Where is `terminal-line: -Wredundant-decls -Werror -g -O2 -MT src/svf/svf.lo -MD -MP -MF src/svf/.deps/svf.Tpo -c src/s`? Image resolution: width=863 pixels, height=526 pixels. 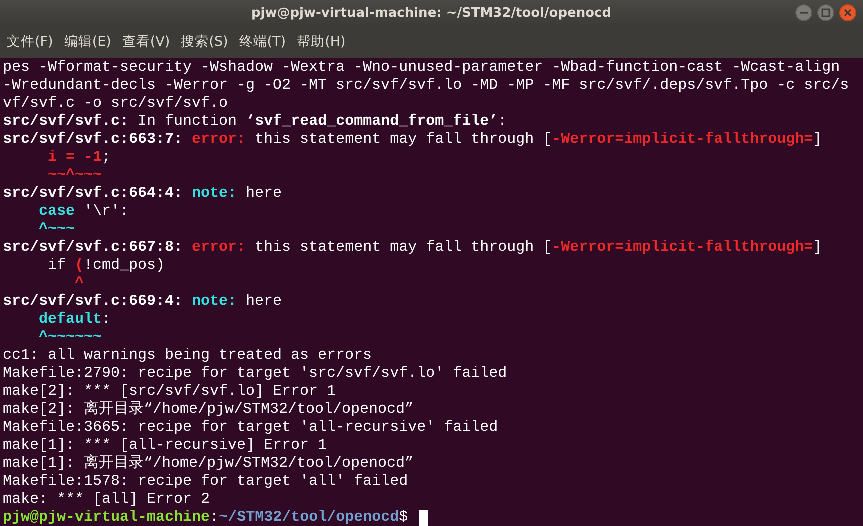 terminal-line: -Wredundant-decls -Werror -g -O2 -MT src/svf/svf.lo -MD -MP -MF src/svf/.deps/svf.Tpo -c src/s is located at coordinates (426, 86).